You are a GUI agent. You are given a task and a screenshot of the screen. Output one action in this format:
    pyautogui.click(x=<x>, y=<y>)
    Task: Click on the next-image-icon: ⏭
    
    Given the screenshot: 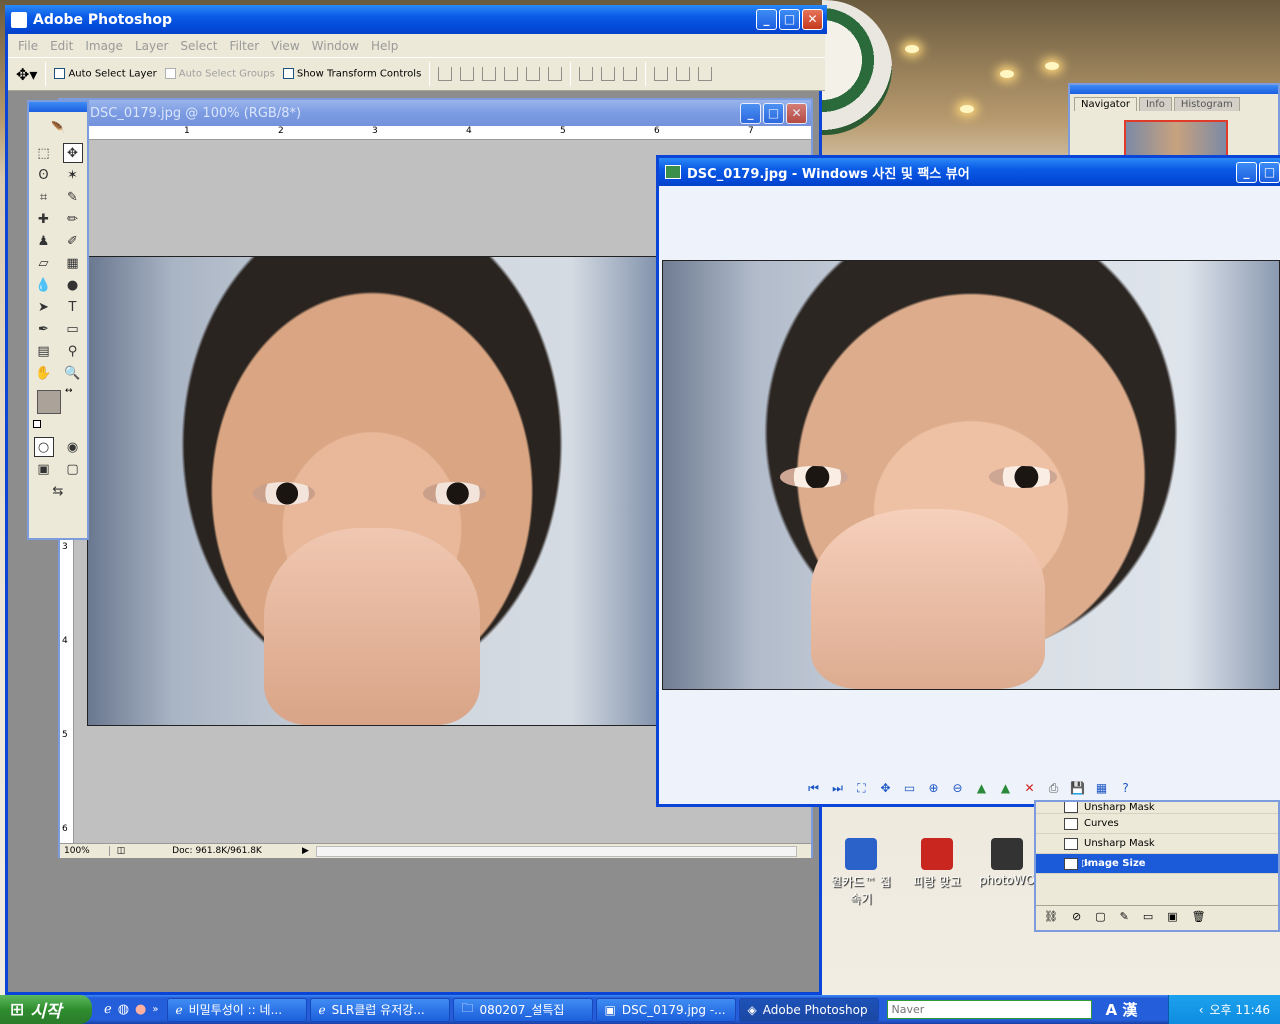 What is the action you would take?
    pyautogui.click(x=838, y=788)
    